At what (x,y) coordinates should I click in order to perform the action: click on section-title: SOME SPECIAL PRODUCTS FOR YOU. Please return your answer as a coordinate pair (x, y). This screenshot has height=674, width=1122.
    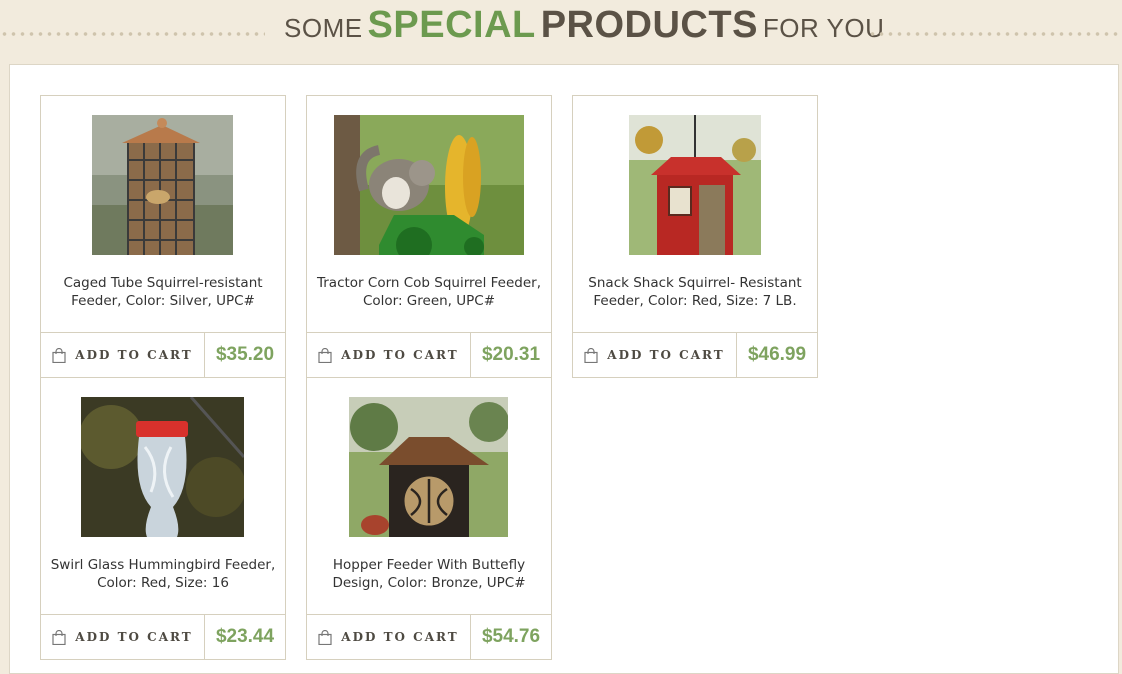
    Looking at the image, I should click on (584, 25).